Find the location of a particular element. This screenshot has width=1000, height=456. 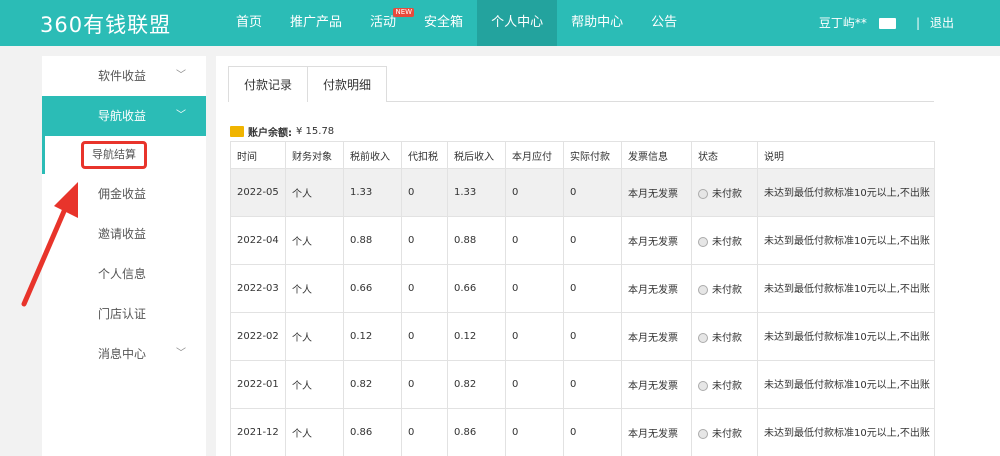

tab-payment-details: 付款明细 is located at coordinates (347, 84).